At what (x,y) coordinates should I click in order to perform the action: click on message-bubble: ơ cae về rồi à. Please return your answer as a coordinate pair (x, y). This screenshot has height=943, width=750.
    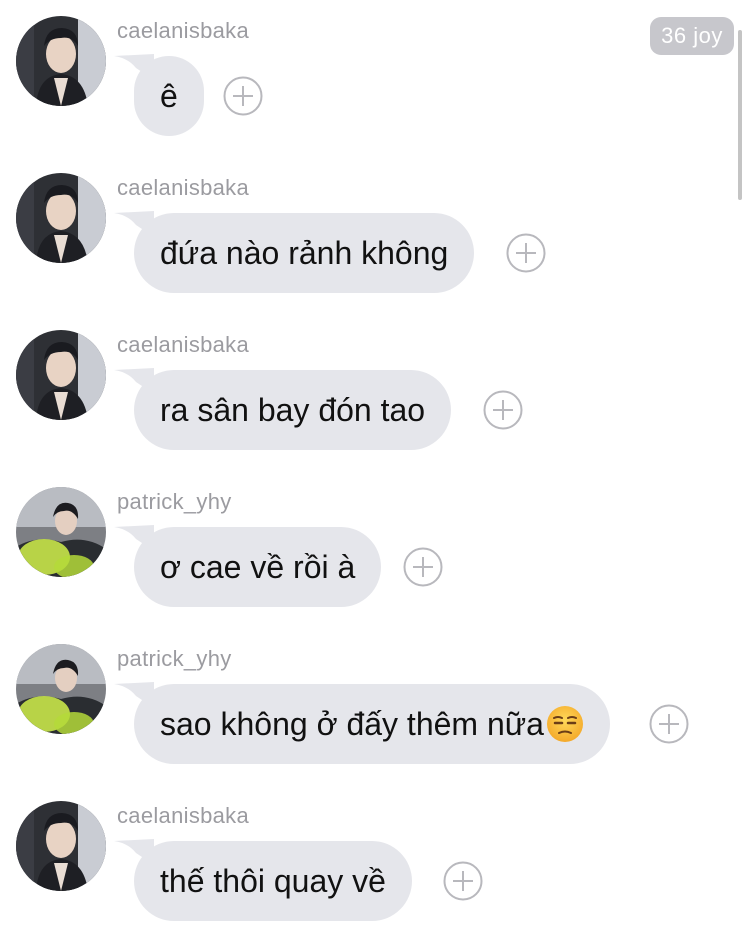
    Looking at the image, I should click on (258, 567).